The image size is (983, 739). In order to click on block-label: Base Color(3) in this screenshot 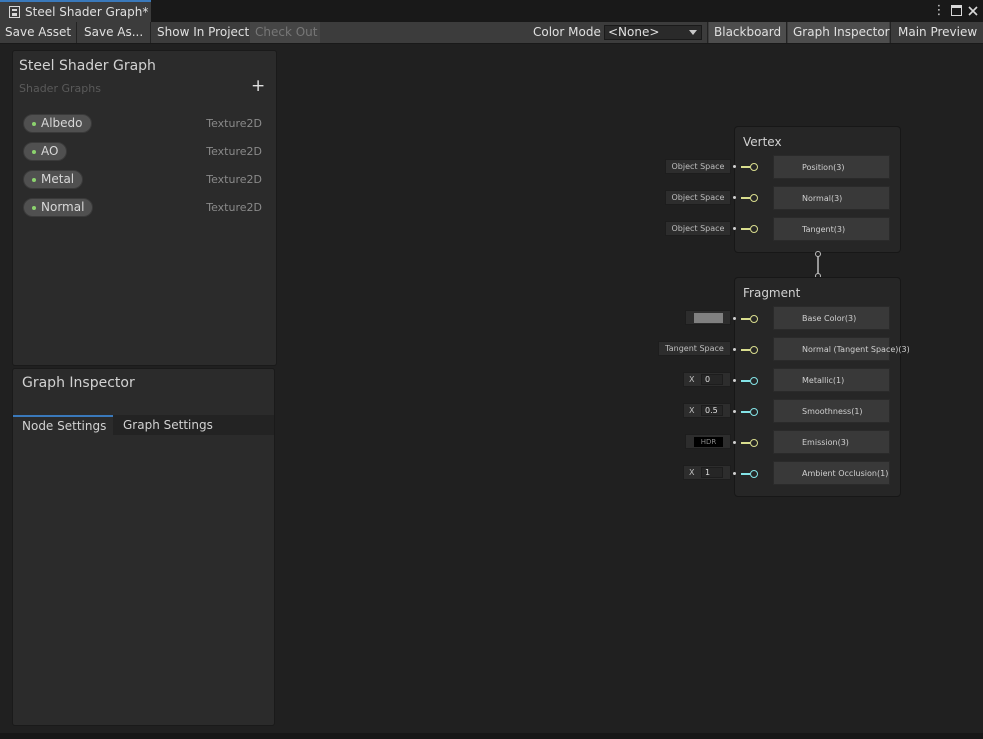, I will do `click(829, 318)`.